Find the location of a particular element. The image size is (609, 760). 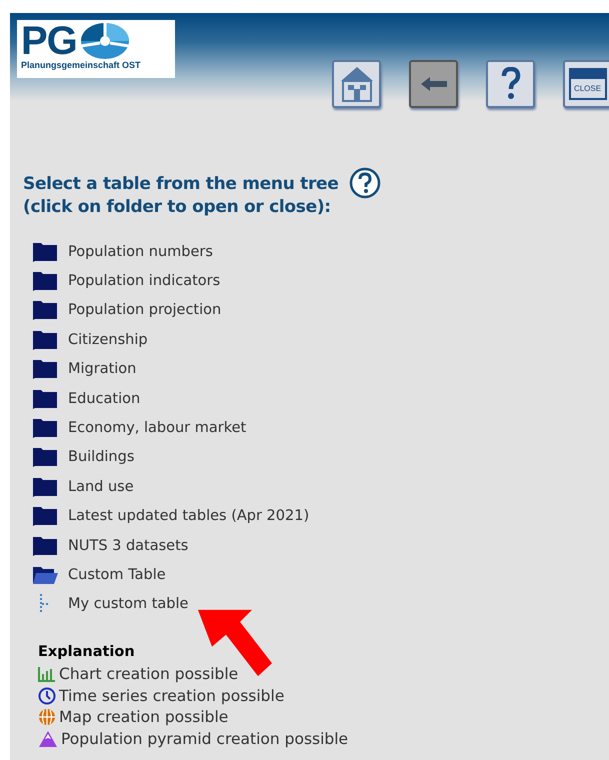

clock-icon is located at coordinates (47, 695).